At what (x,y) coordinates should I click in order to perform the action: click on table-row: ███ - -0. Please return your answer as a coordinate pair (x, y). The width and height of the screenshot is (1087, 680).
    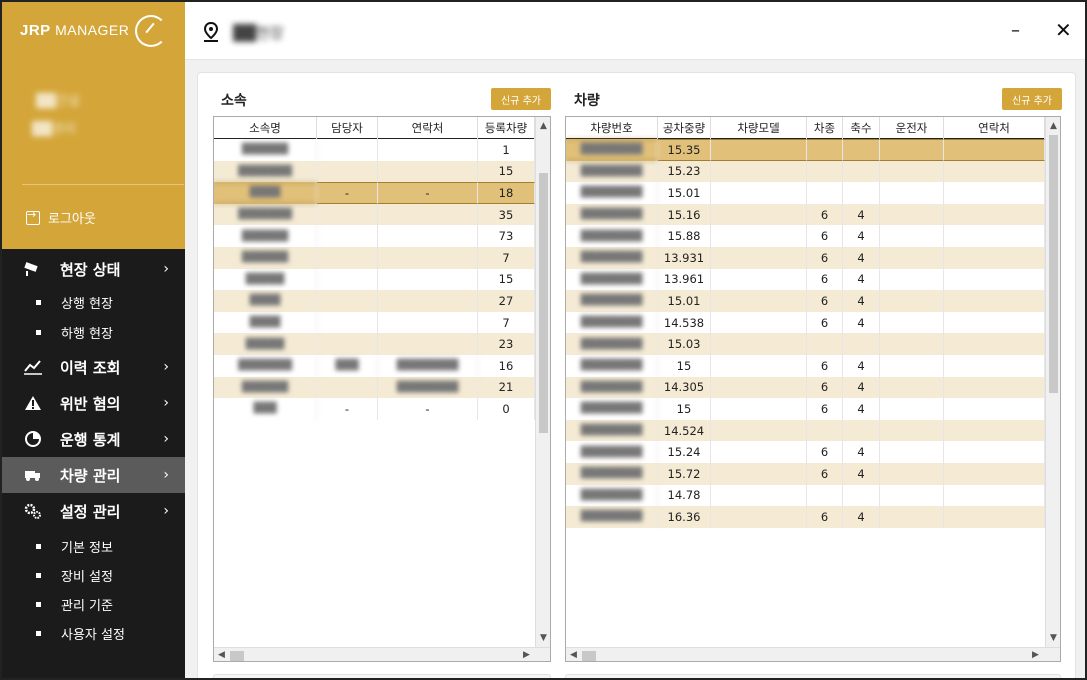
    Looking at the image, I should click on (374, 409).